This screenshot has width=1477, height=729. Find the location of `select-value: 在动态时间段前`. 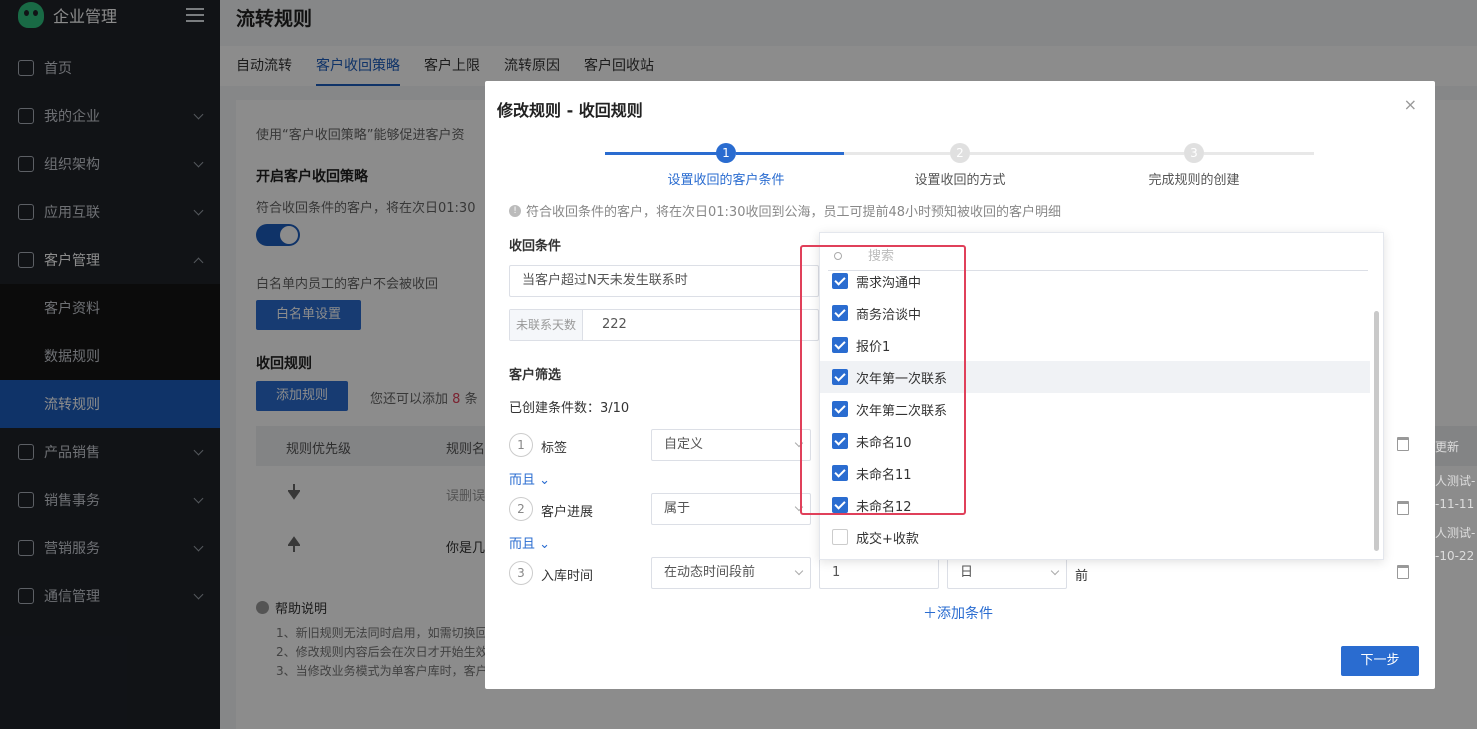

select-value: 在动态时间段前 is located at coordinates (710, 572).